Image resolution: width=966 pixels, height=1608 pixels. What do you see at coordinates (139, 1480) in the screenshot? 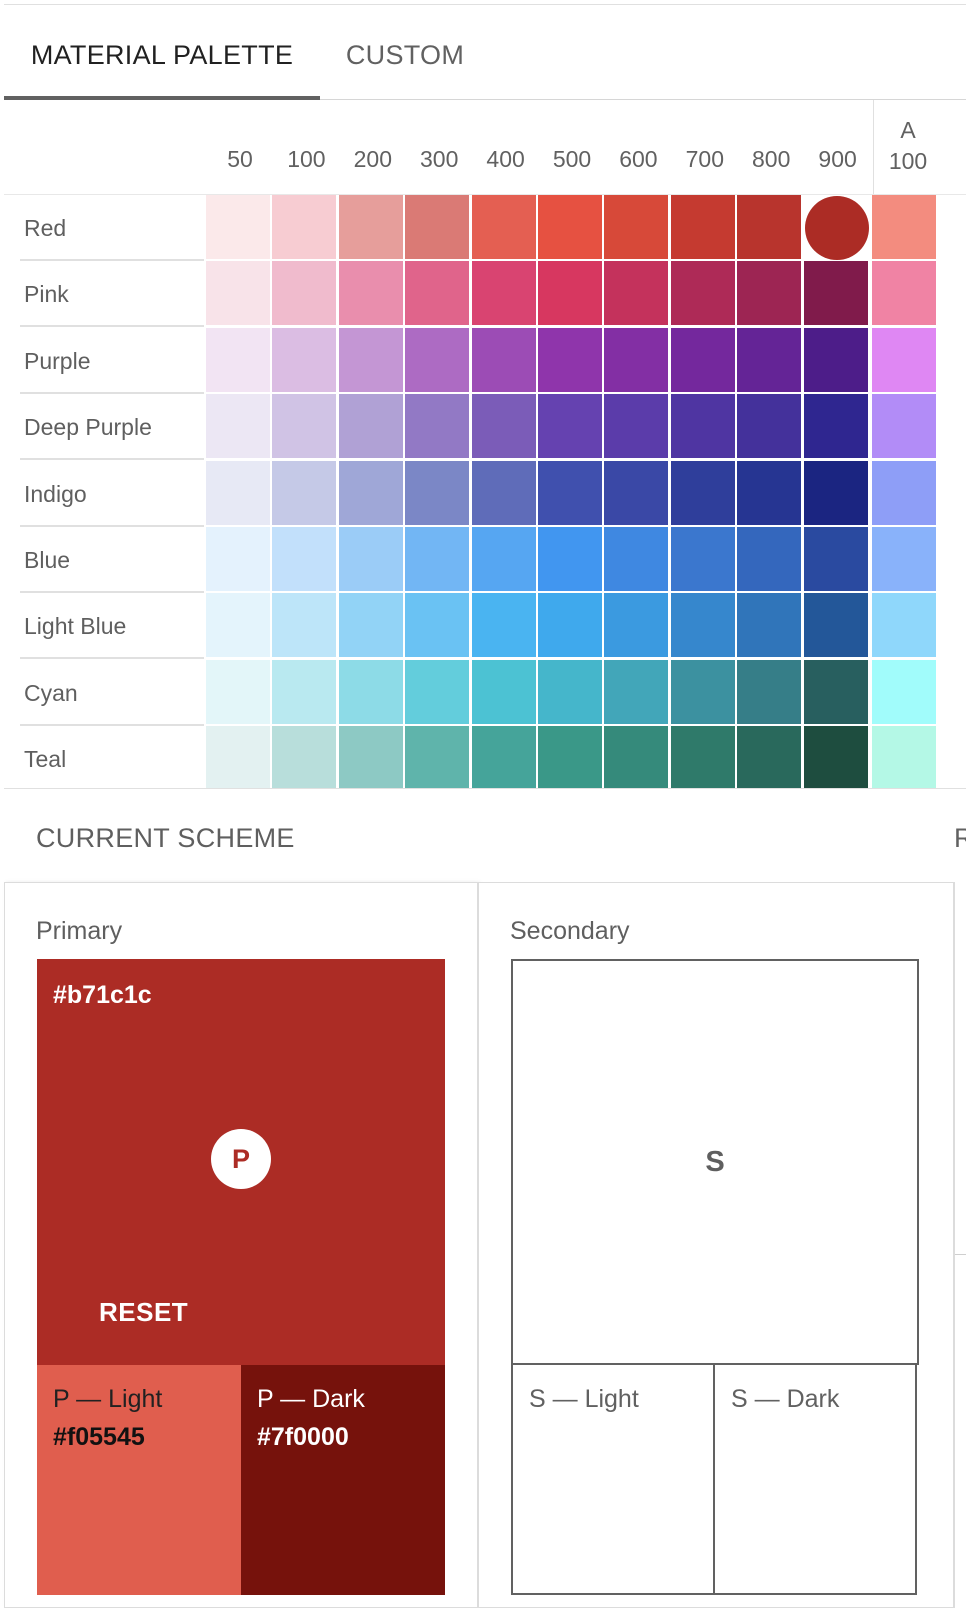
I see `primary-light-swatch: P — Light #f05545` at bounding box center [139, 1480].